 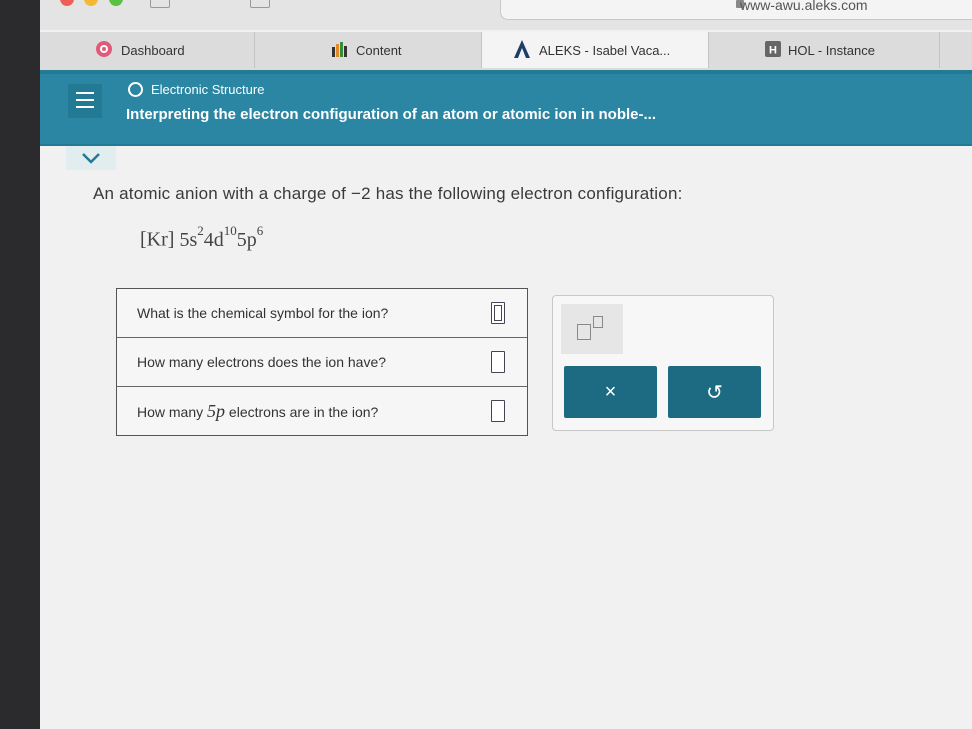 I want to click on table-row: What is the chemical symbol for the ion?, so click(x=322, y=313).